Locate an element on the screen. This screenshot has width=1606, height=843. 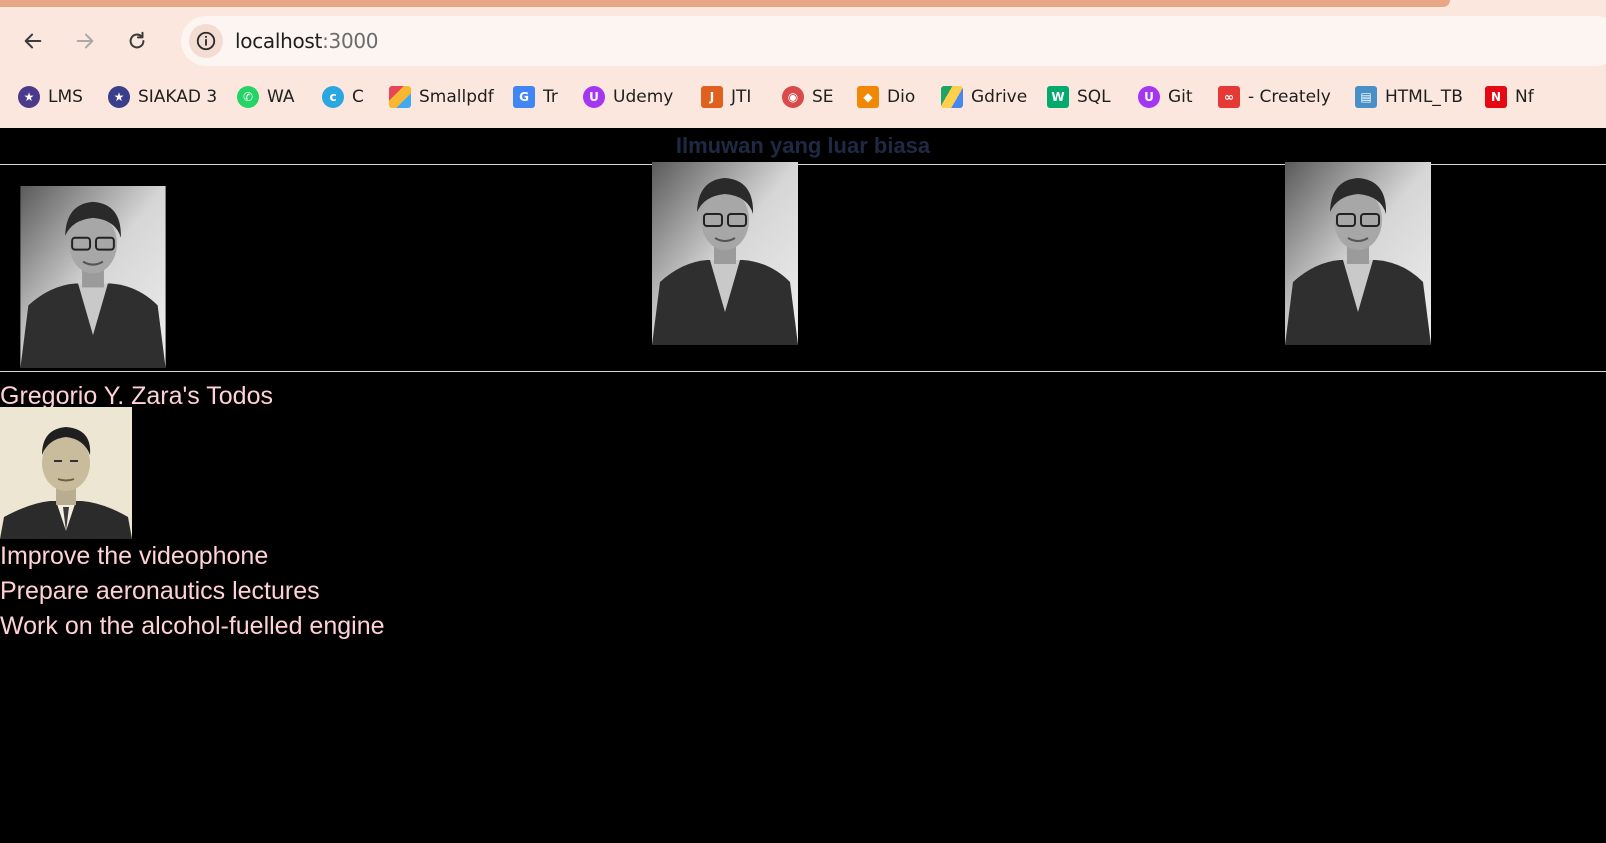
divider is located at coordinates (803, 371).